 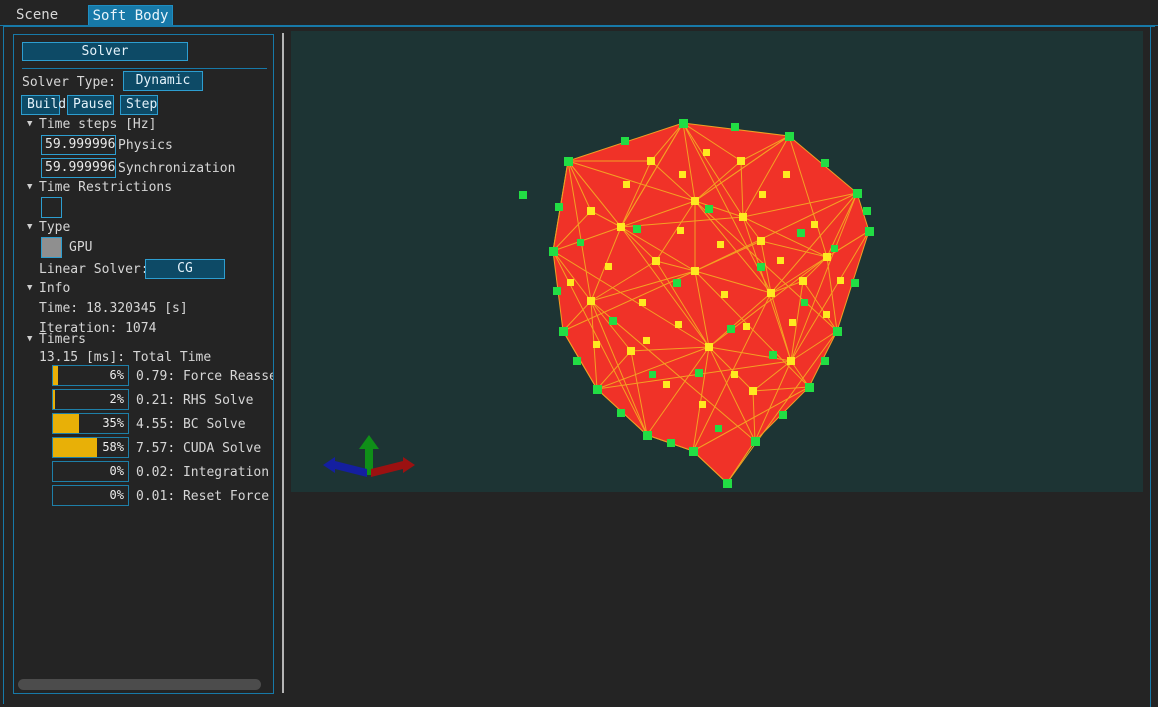 I want to click on pause-button: Pause, so click(x=90, y=105).